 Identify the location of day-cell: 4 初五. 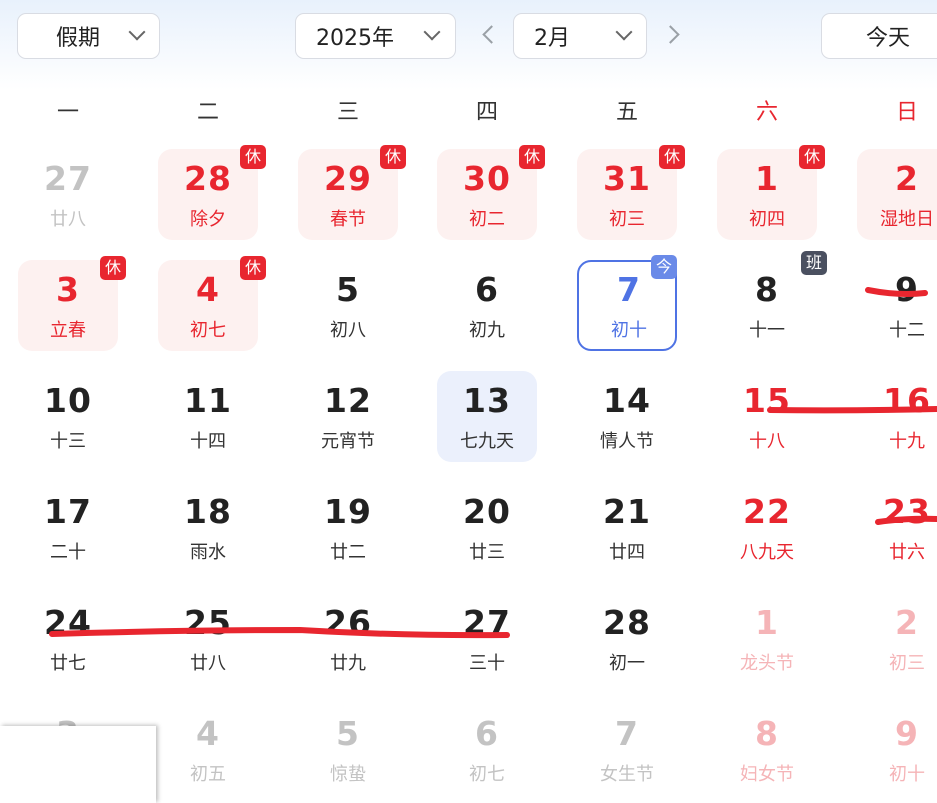
(208, 749).